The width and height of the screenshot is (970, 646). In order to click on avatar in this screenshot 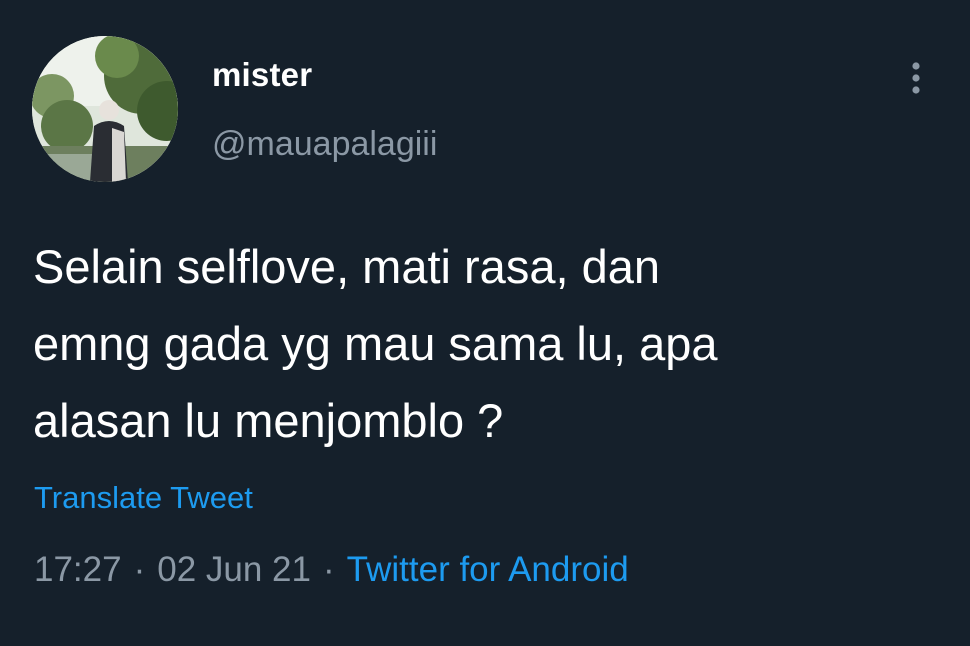, I will do `click(105, 109)`.